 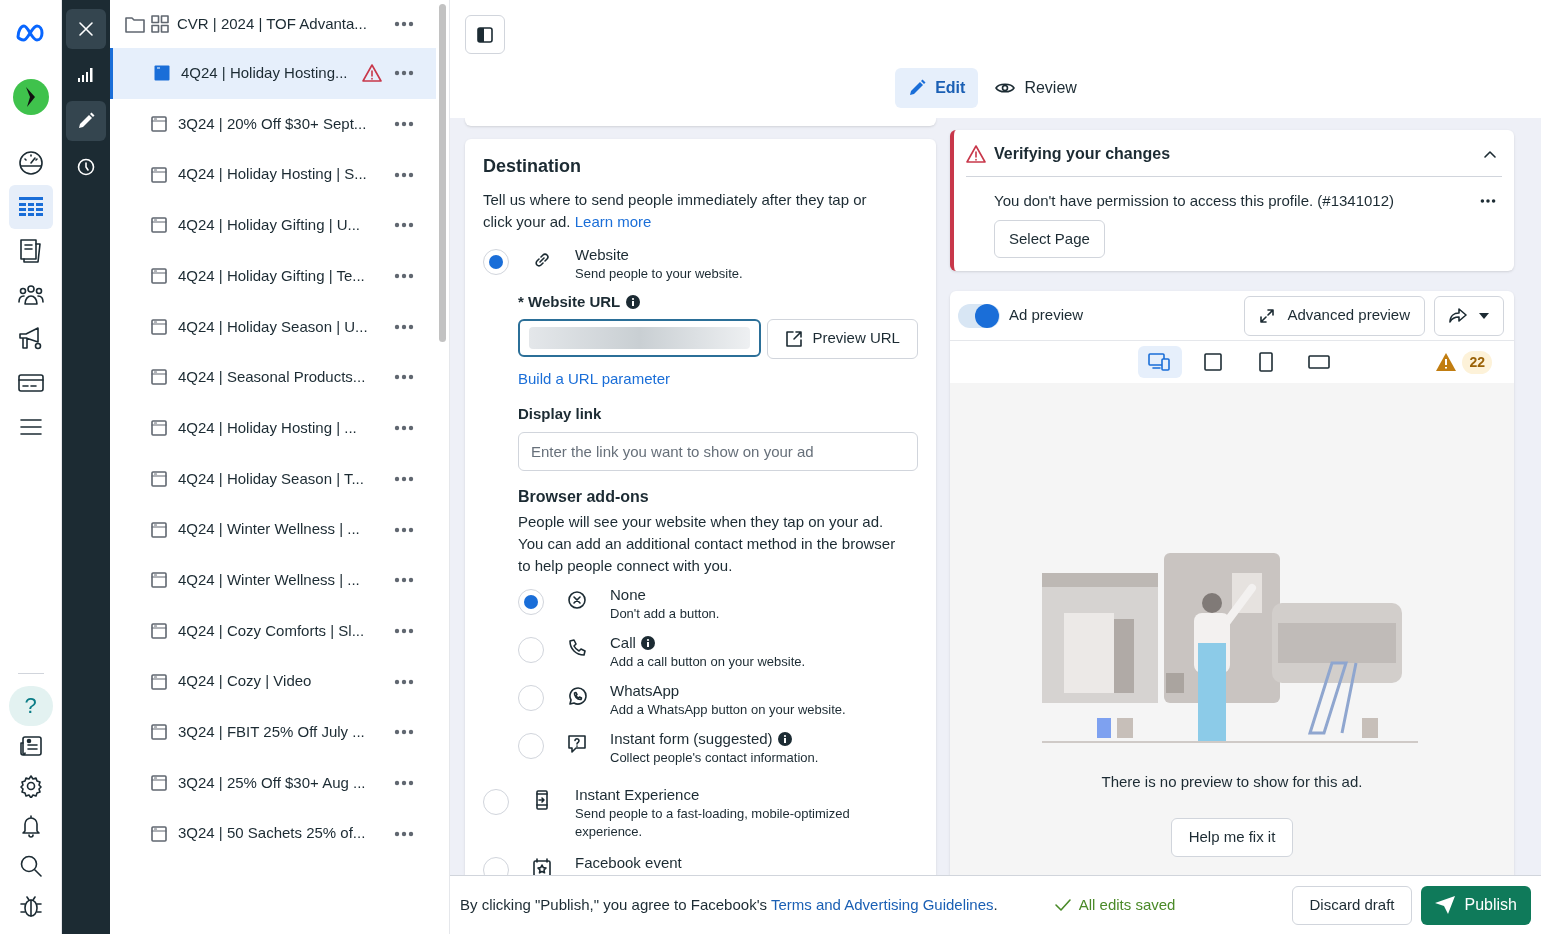 I want to click on pencil-icon, so click(x=917, y=88).